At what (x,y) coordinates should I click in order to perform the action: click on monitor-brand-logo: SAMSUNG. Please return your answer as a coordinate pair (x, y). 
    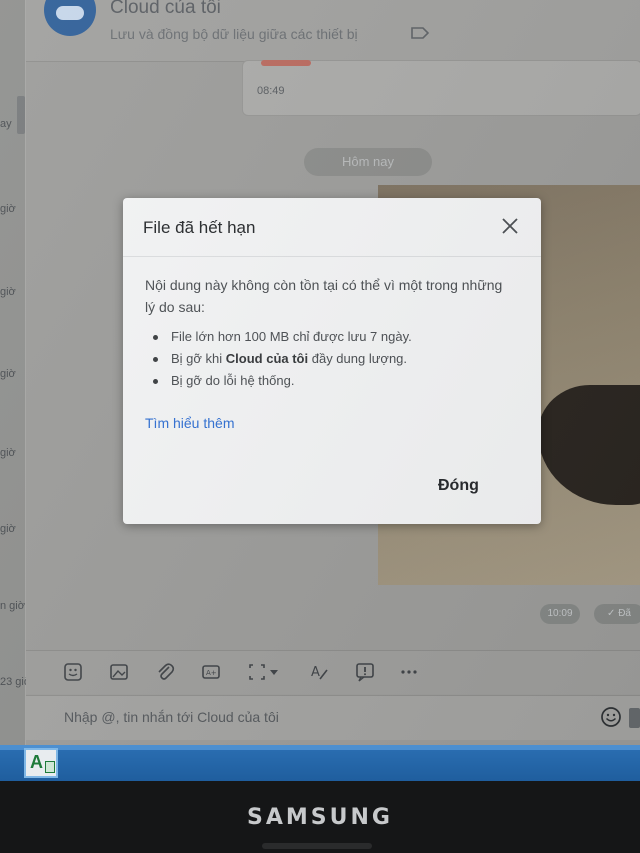
    Looking at the image, I should click on (320, 817).